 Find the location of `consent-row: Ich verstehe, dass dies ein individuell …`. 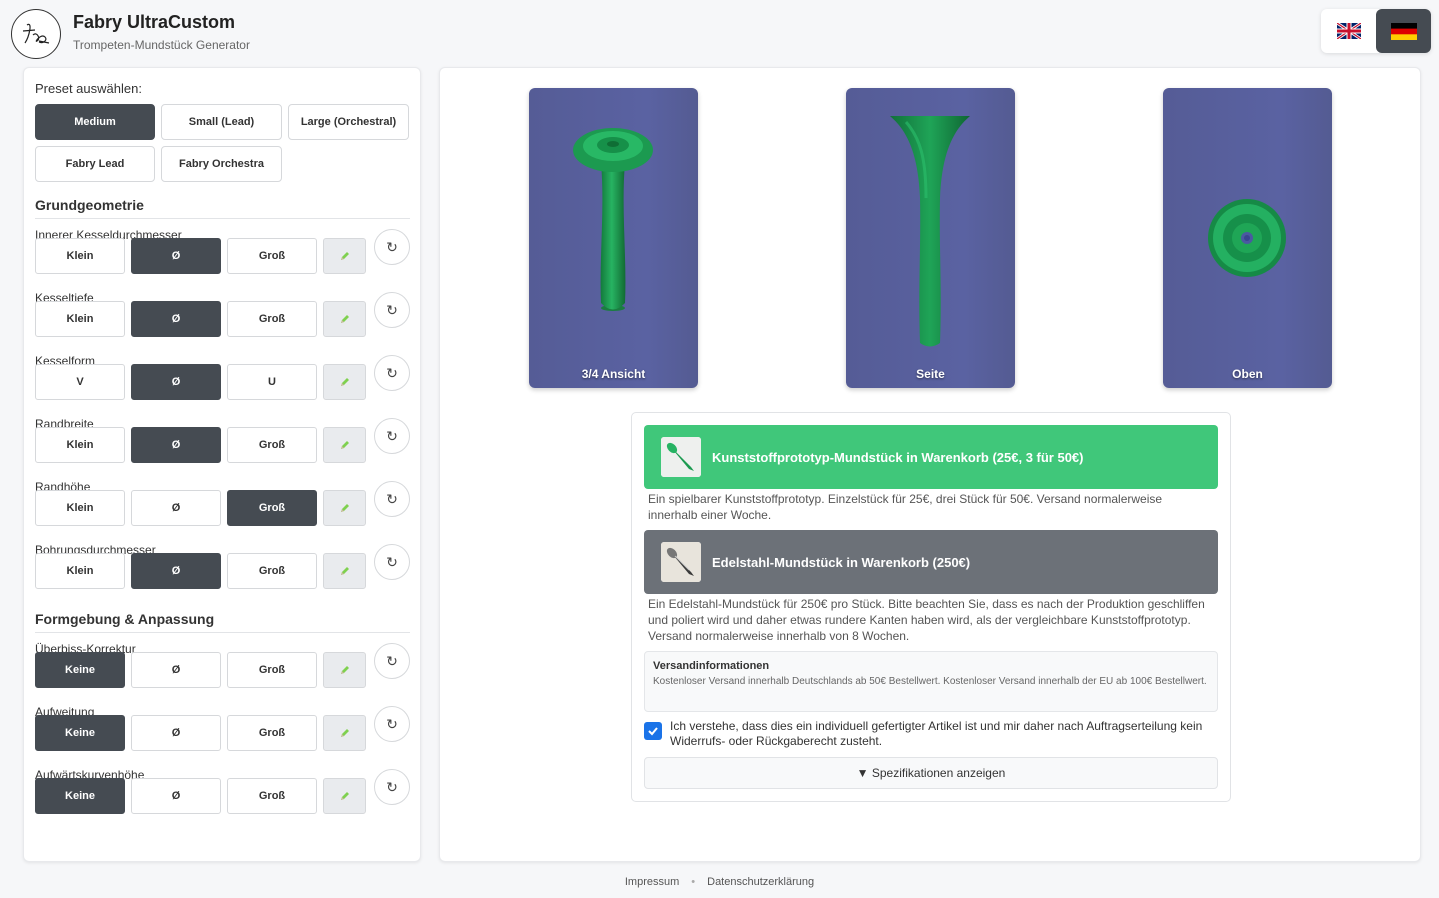

consent-row: Ich verstehe, dass dies ein individuell … is located at coordinates (931, 734).